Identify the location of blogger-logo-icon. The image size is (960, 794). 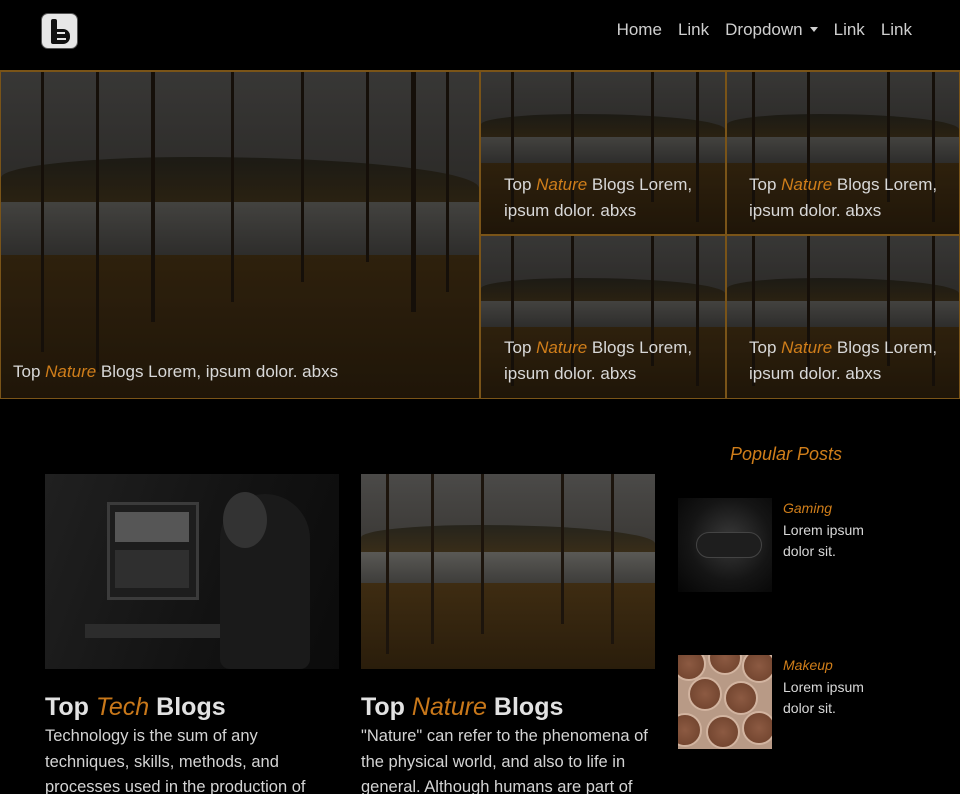
(59, 31).